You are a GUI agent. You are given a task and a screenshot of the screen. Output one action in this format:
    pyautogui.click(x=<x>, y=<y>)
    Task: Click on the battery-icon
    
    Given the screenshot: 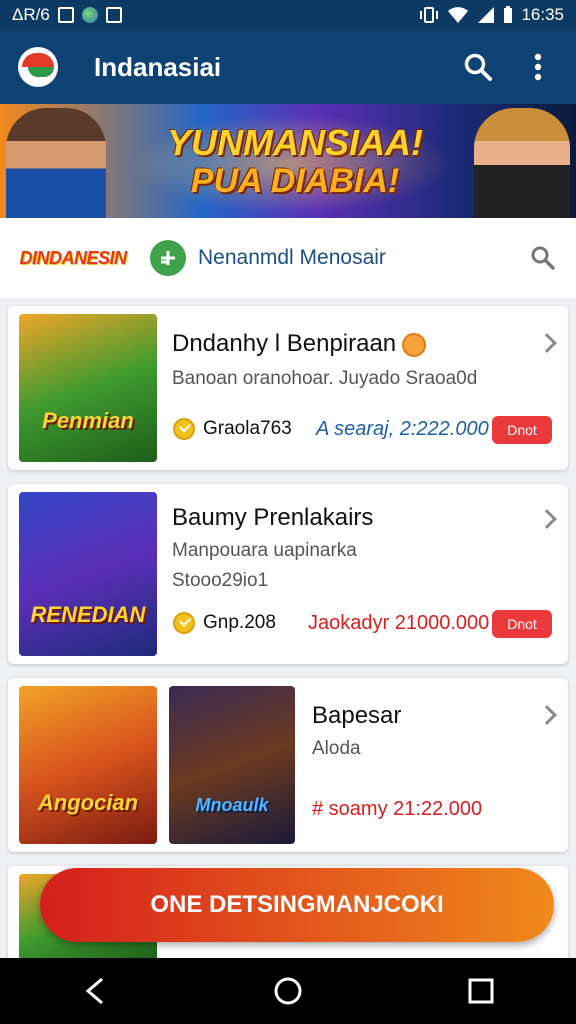 What is the action you would take?
    pyautogui.click(x=508, y=14)
    